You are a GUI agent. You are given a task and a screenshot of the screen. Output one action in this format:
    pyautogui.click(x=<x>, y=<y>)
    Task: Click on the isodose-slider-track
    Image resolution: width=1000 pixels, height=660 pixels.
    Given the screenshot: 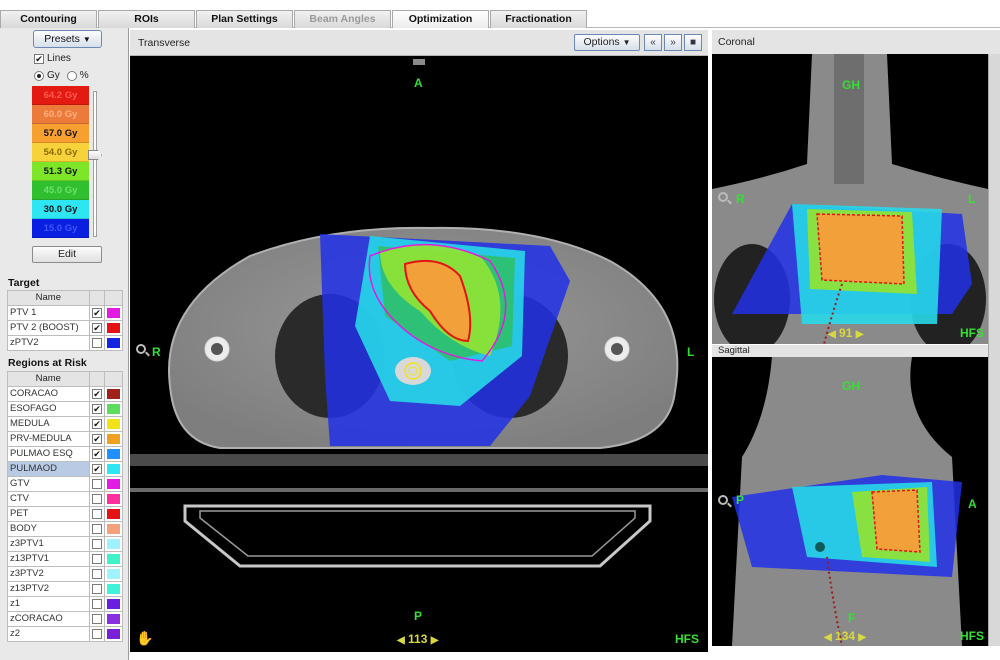 What is the action you would take?
    pyautogui.click(x=95, y=164)
    